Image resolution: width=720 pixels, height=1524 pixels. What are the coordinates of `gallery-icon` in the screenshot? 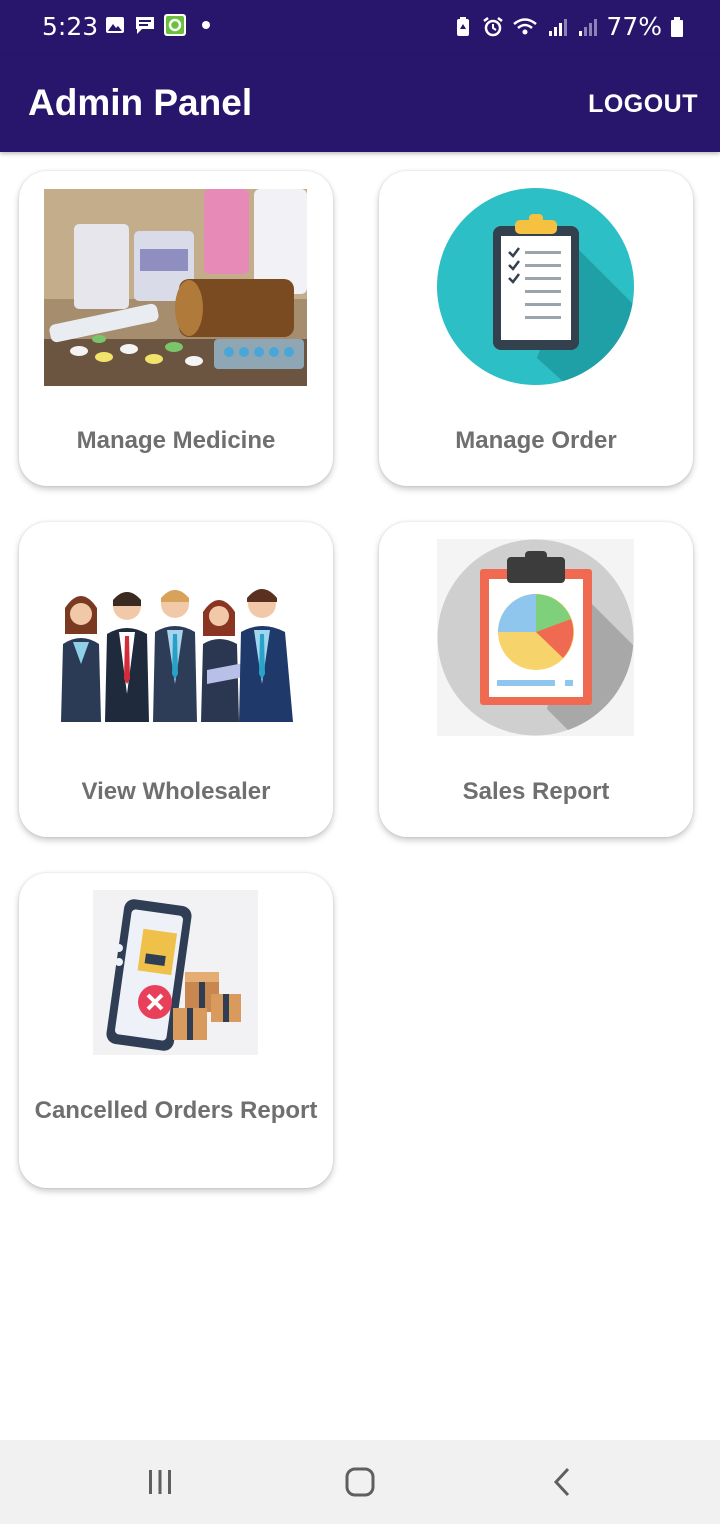 It's located at (115, 25).